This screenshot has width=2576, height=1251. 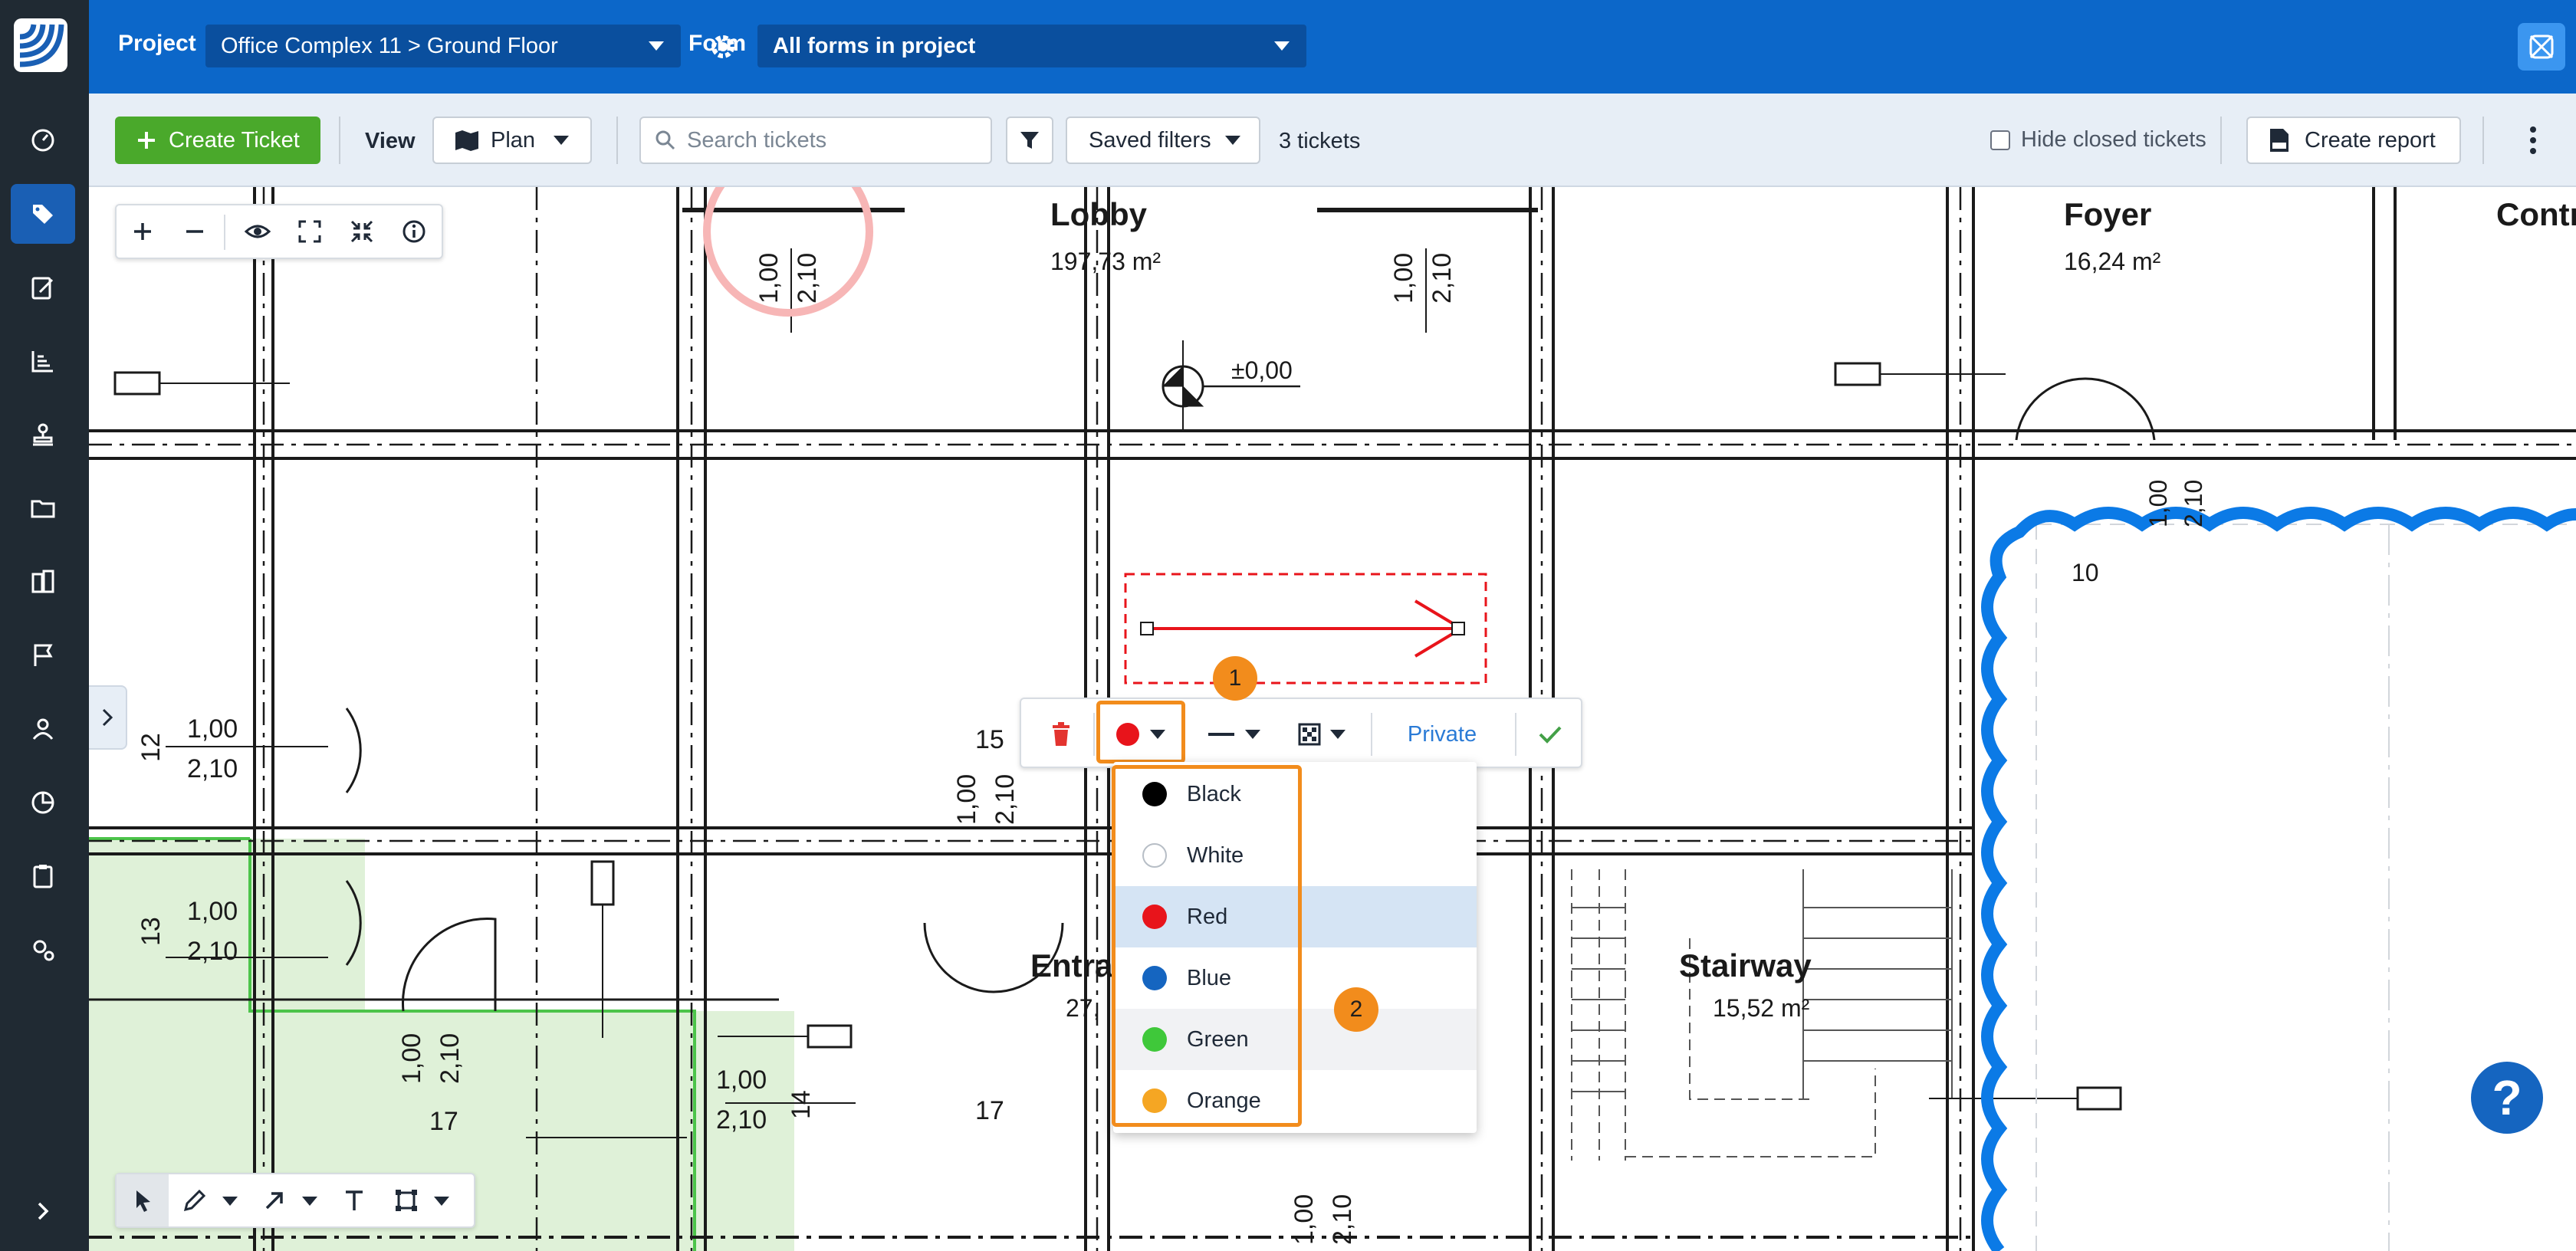 I want to click on search-tickets-input: Search tickets, so click(x=815, y=141).